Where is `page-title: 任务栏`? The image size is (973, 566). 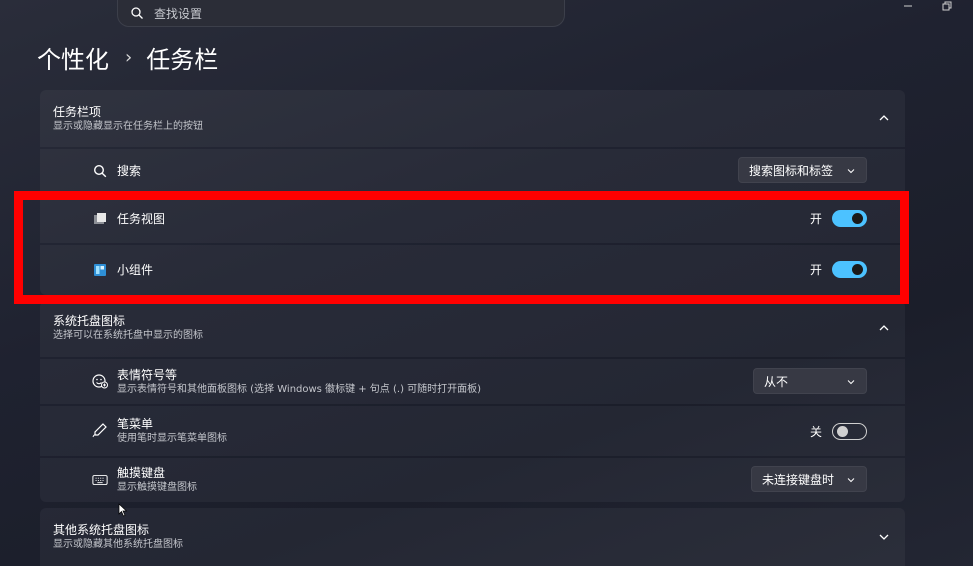 page-title: 任务栏 is located at coordinates (182, 59).